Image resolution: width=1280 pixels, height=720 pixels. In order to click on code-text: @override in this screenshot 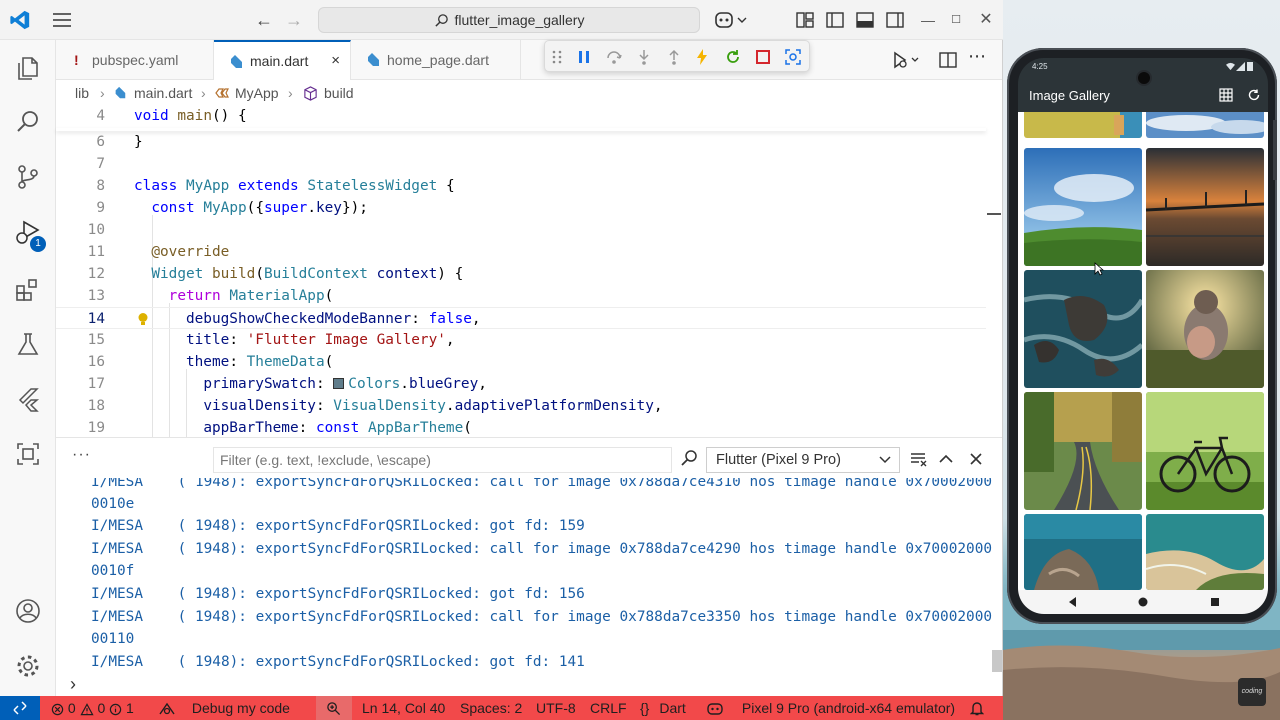, I will do `click(190, 252)`.